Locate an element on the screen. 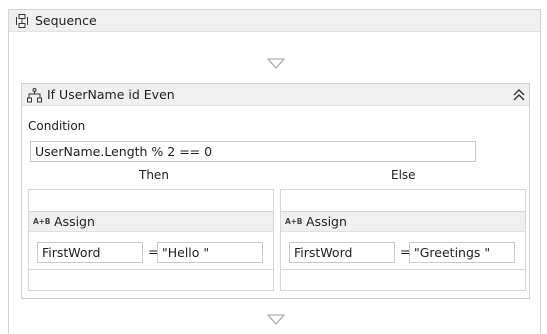  condition-input: UserName.Length % 2 == 0 is located at coordinates (253, 151).